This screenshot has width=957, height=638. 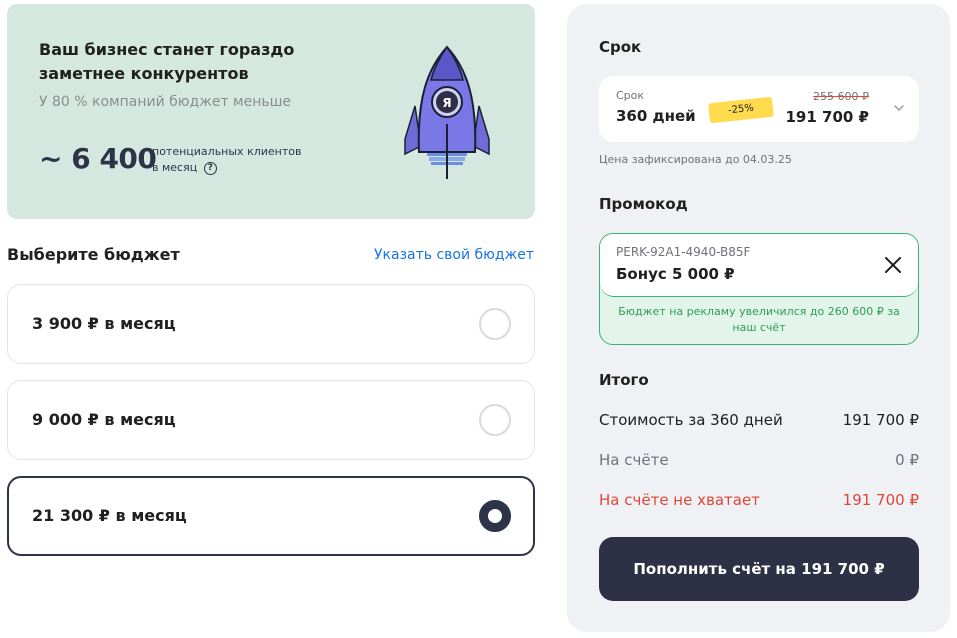 I want to click on budget-option-label: 21 300 ₽ в месяц, so click(x=109, y=515).